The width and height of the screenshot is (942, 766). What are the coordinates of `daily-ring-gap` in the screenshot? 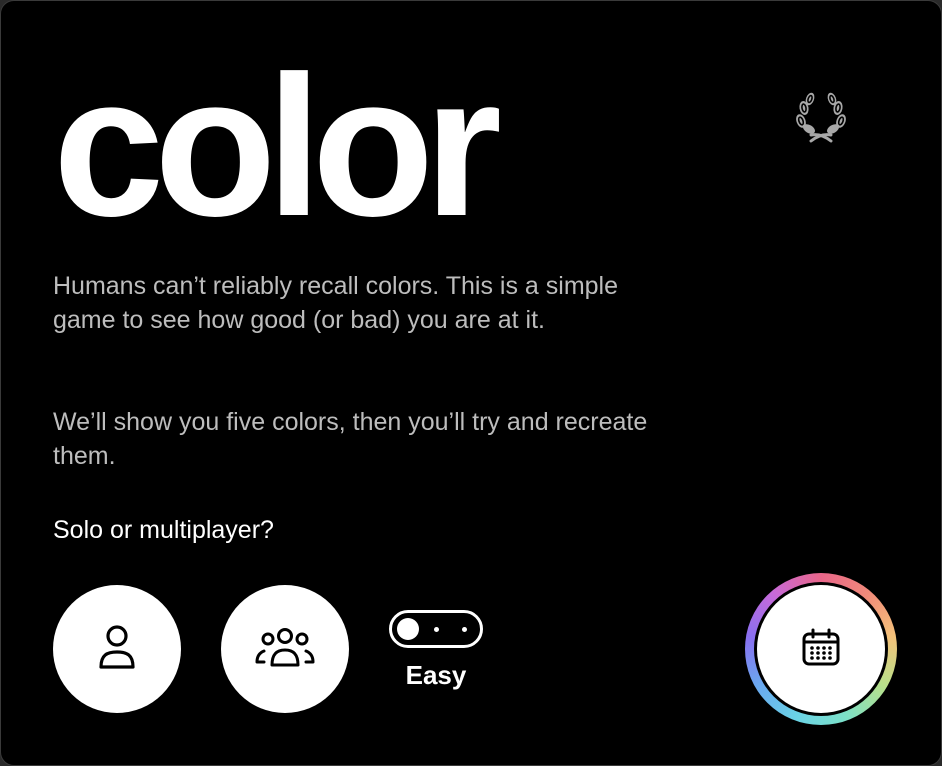 It's located at (821, 649).